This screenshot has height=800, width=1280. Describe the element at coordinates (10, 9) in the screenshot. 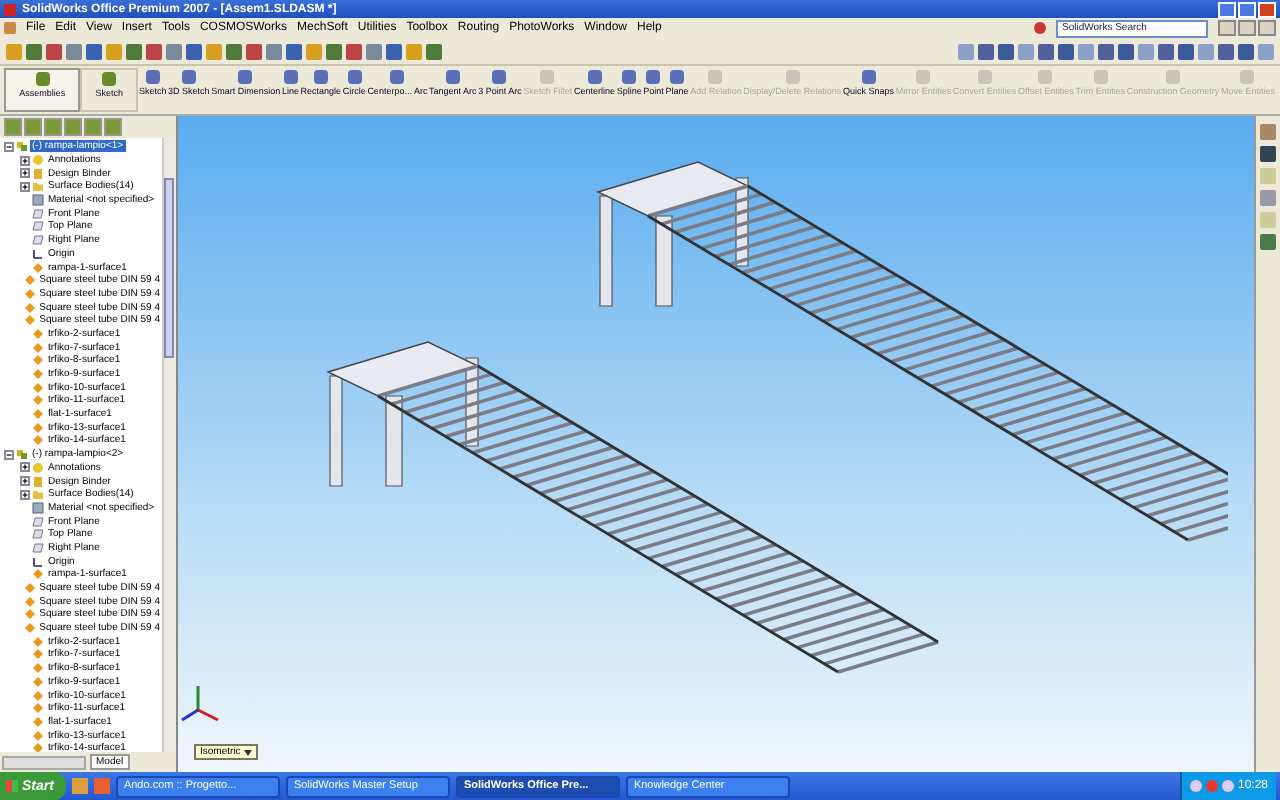

I see `app-logo-icon` at that location.